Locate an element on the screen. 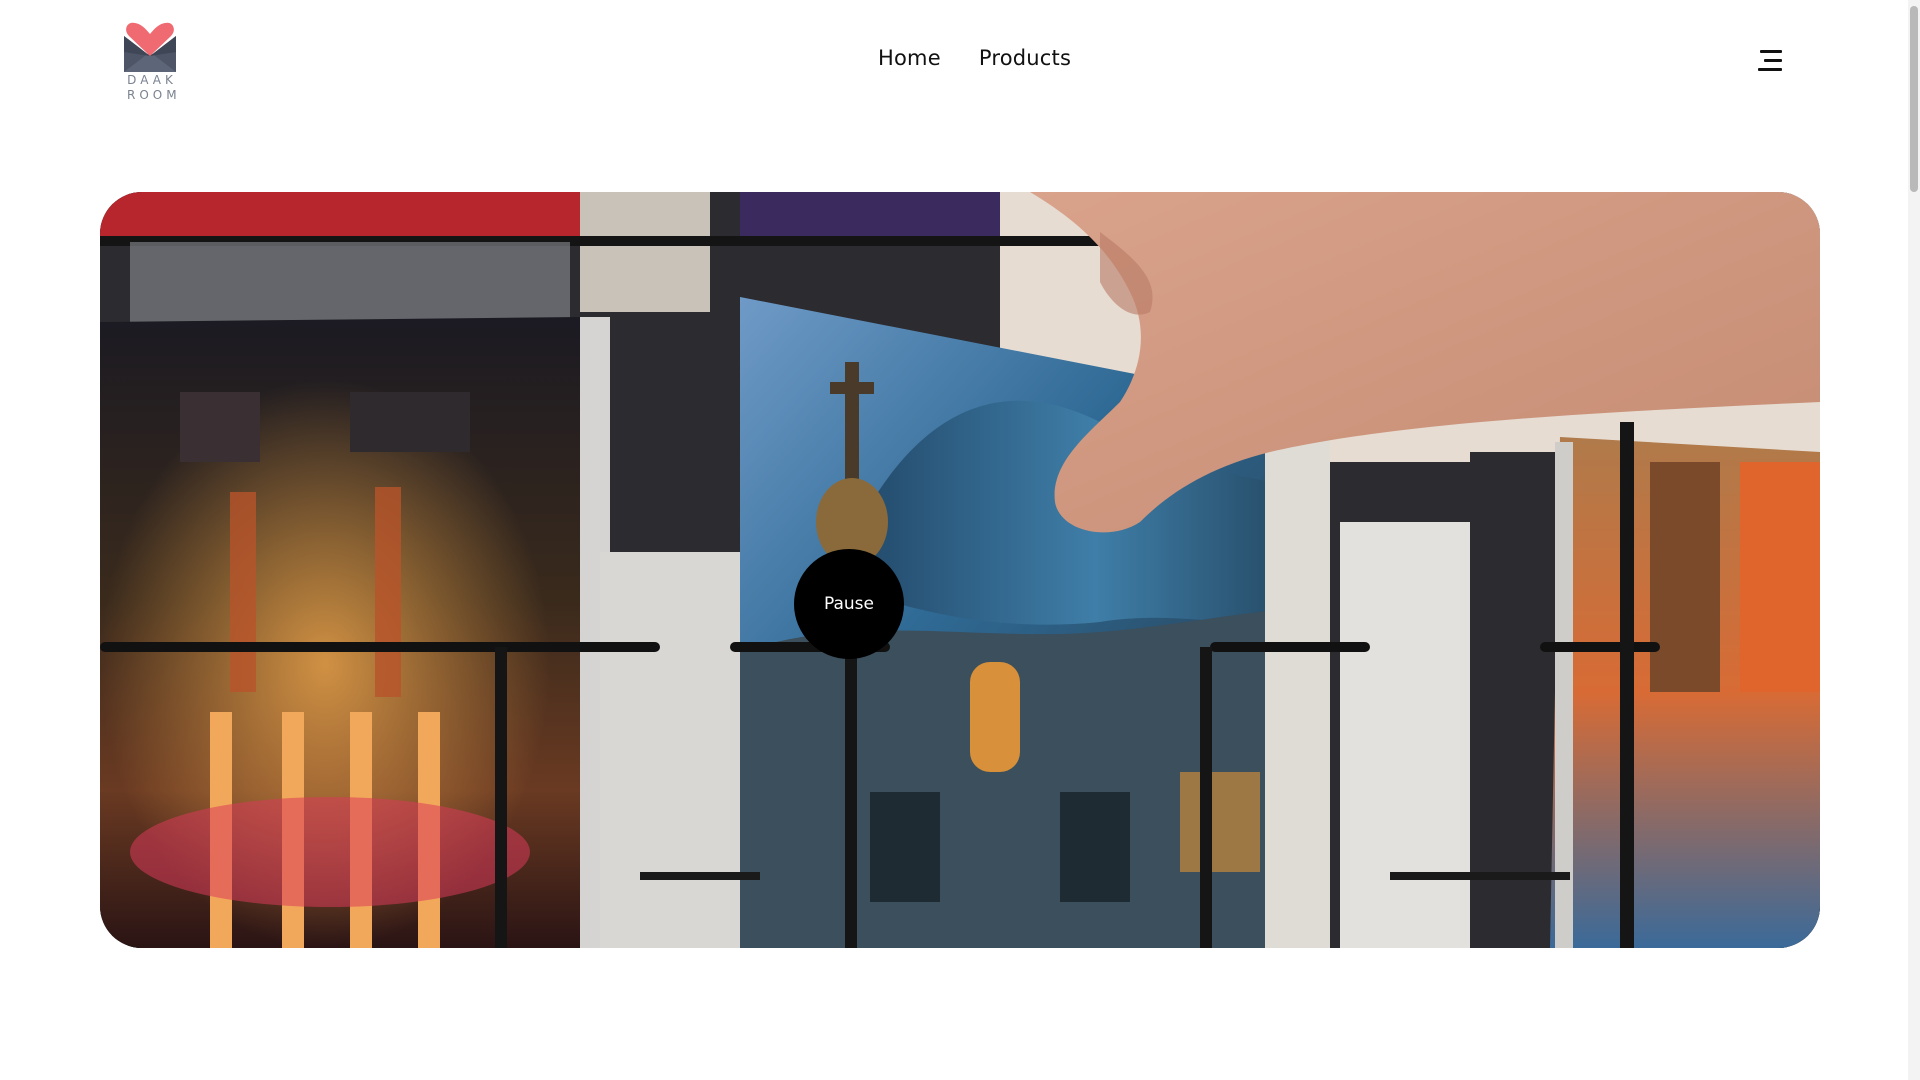 The width and height of the screenshot is (1920, 1080). nav-link-products: Products is located at coordinates (1025, 58).